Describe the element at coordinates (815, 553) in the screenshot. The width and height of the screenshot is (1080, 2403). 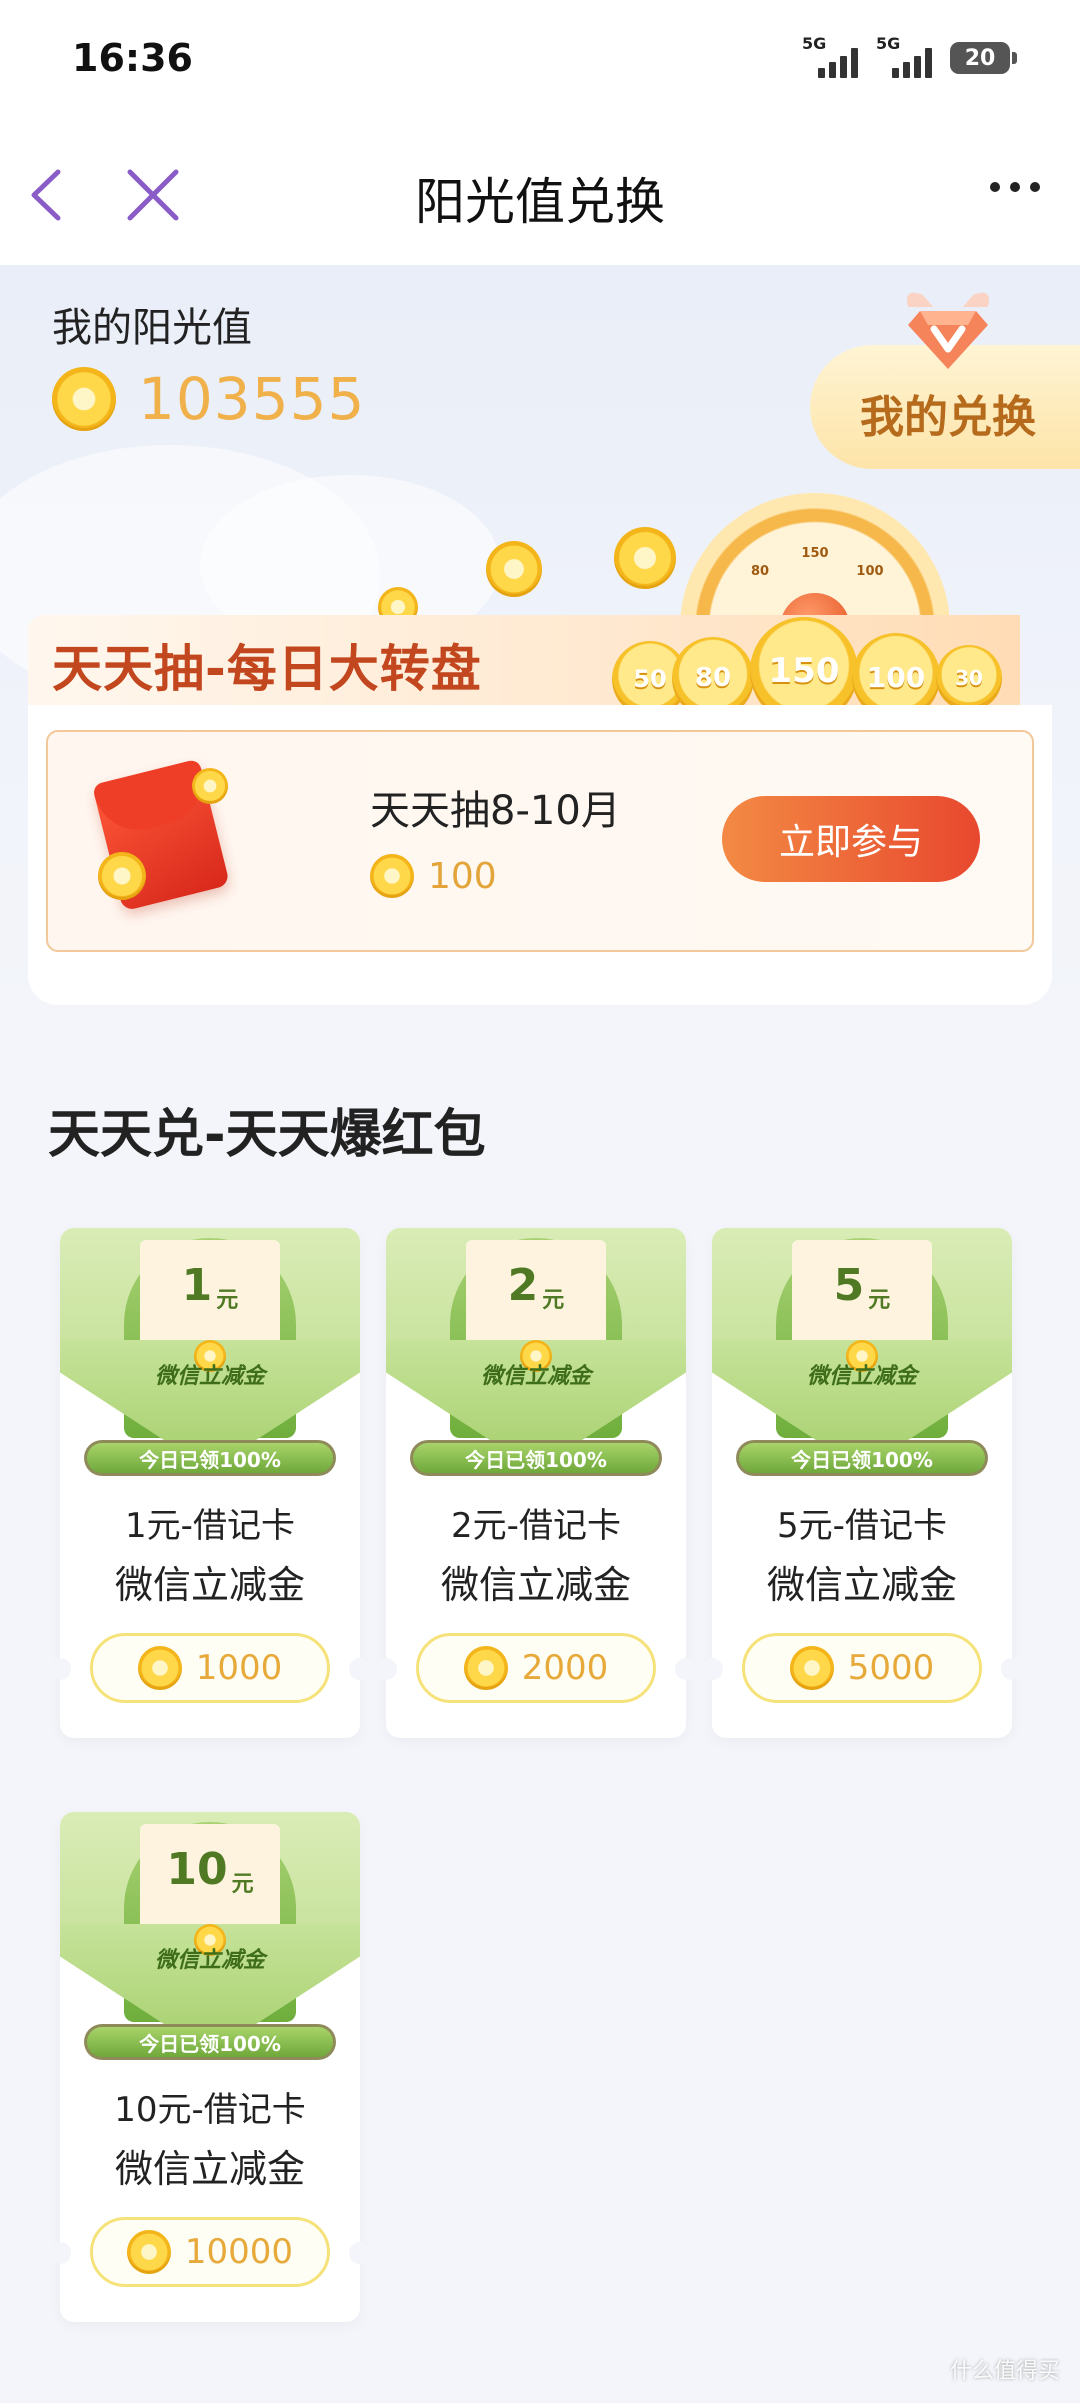
I see `wheel-slot: 150` at that location.